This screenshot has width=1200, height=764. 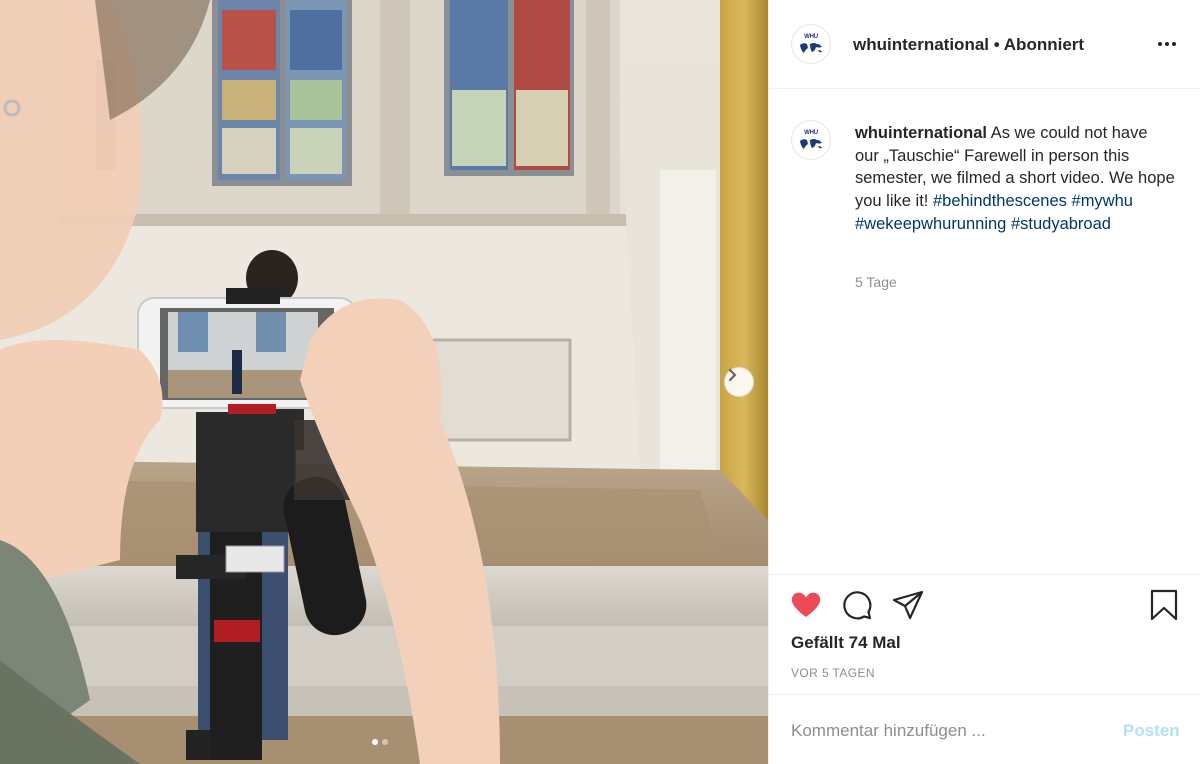 What do you see at coordinates (930, 224) in the screenshot?
I see `hashtag-link: #wekeepwhurunning` at bounding box center [930, 224].